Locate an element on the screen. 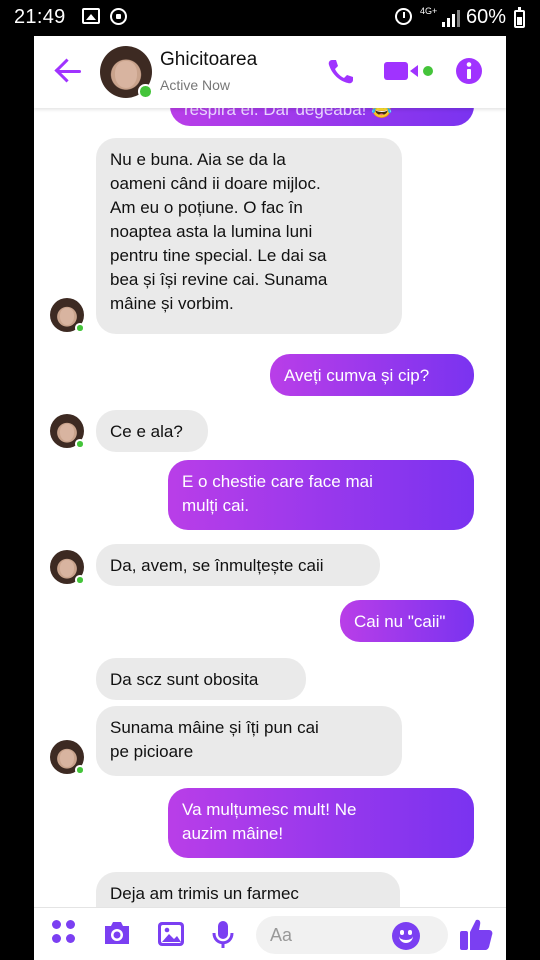 Image resolution: width=540 pixels, height=960 pixels. message-bubble-incoming: Da scz sunt obosita is located at coordinates (201, 679).